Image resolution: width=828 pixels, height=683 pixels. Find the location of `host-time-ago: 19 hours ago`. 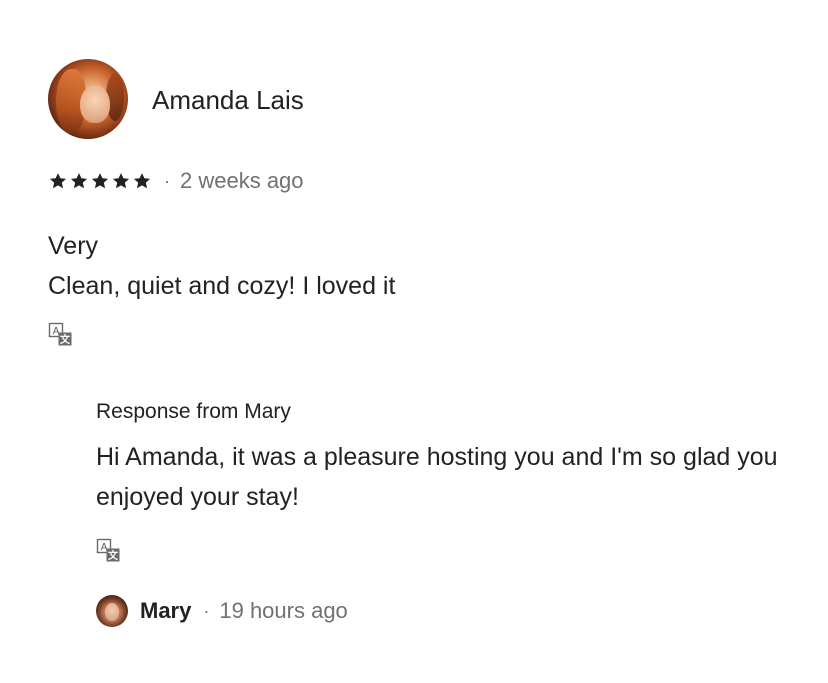

host-time-ago: 19 hours ago is located at coordinates (283, 610).